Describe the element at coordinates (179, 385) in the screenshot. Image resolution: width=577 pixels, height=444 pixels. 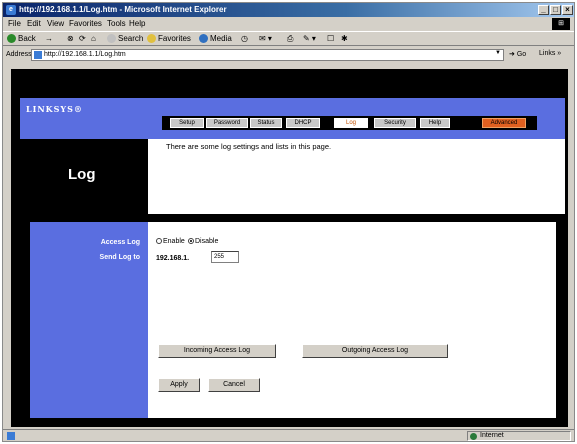
I see `apply-button: Apply` at that location.